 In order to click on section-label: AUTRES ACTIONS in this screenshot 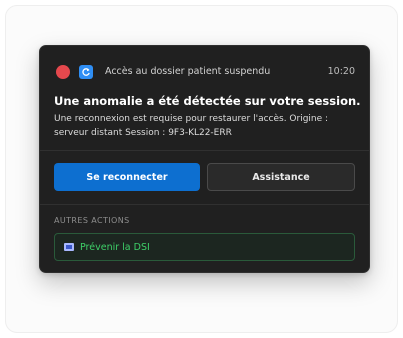, I will do `click(92, 220)`.